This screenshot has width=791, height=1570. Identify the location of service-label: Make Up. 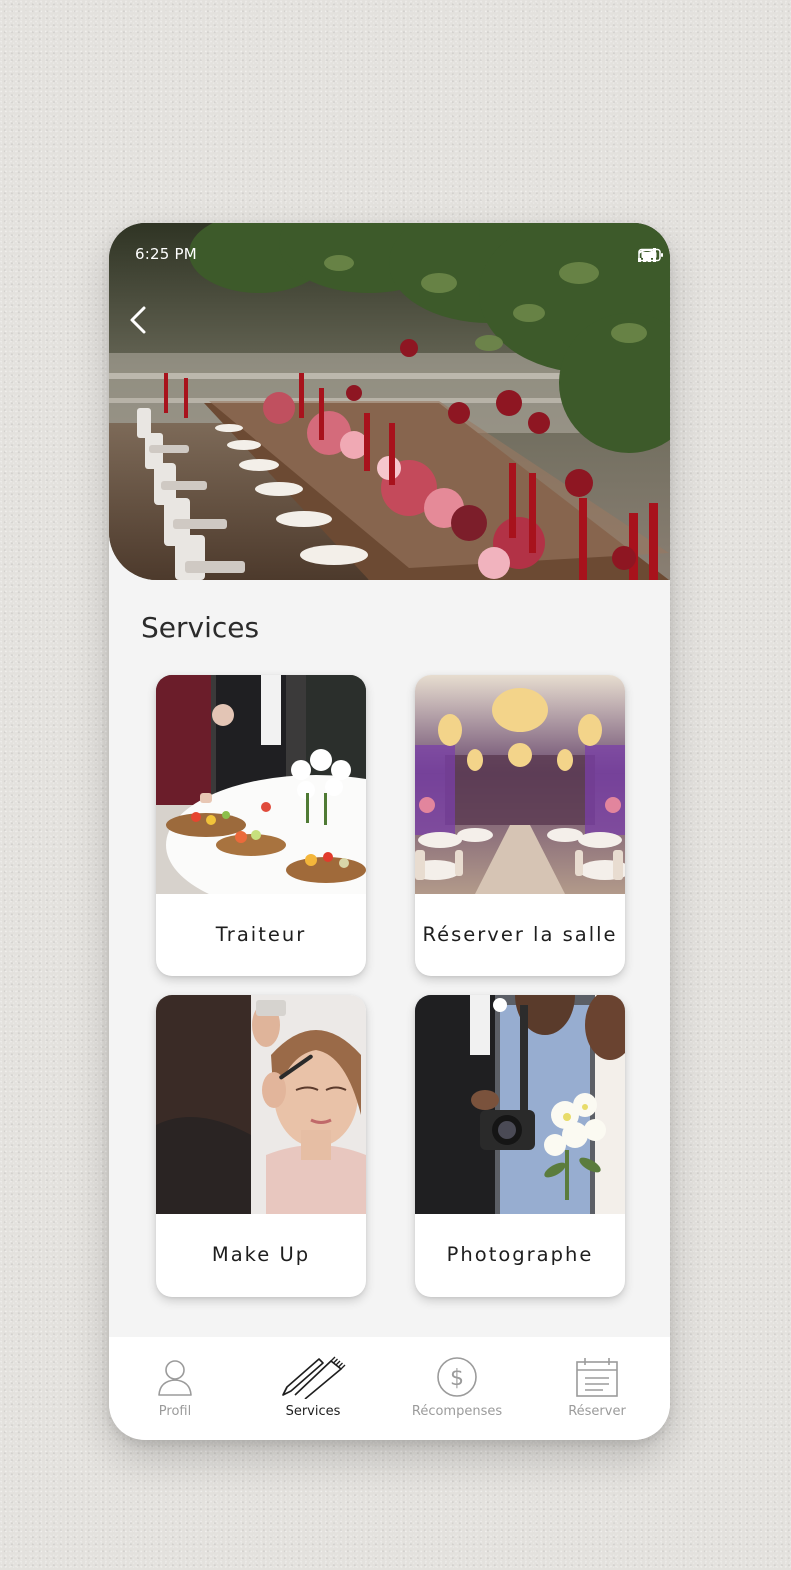
(261, 1254).